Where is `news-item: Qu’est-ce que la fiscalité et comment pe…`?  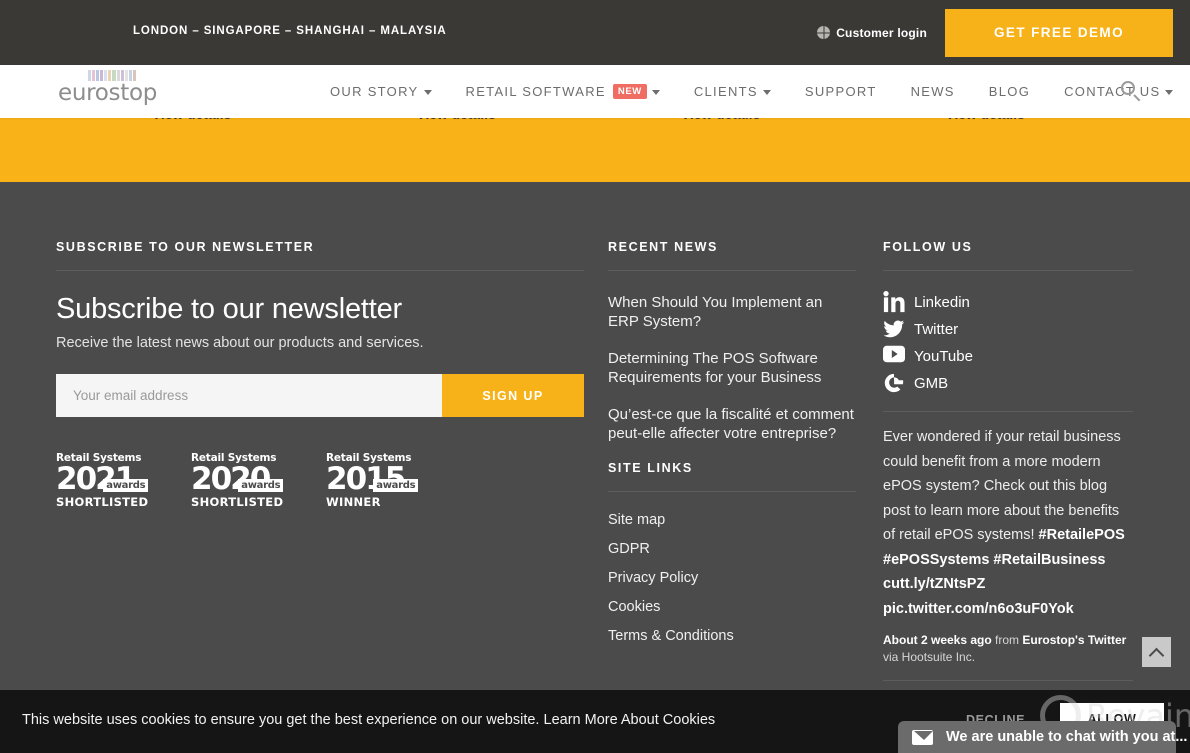 news-item: Qu’est-ce que la fiscalité et comment pe… is located at coordinates (732, 424).